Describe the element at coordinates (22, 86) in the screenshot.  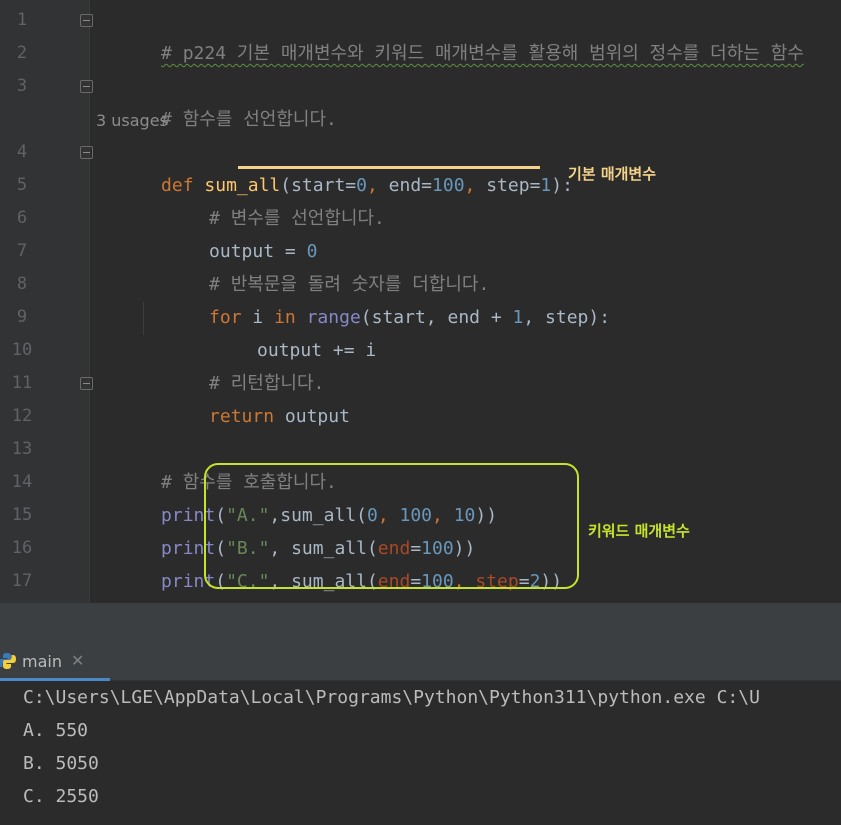
I see `line-number: 3` at that location.